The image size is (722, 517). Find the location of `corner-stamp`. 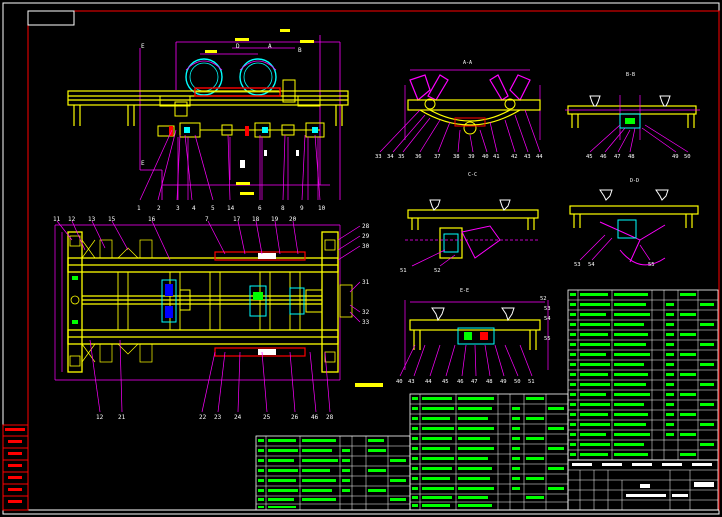

corner-stamp is located at coordinates (51, 18).